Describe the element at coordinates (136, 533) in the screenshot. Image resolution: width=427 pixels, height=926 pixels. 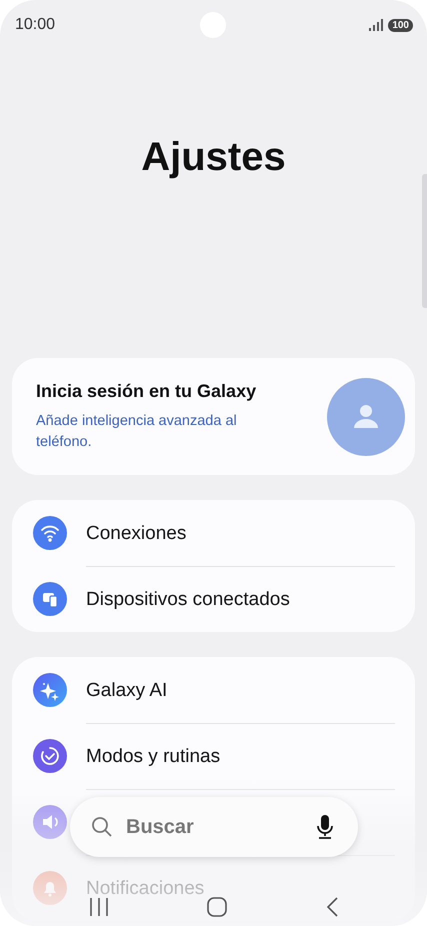
I see `row-label: Conexiones` at that location.